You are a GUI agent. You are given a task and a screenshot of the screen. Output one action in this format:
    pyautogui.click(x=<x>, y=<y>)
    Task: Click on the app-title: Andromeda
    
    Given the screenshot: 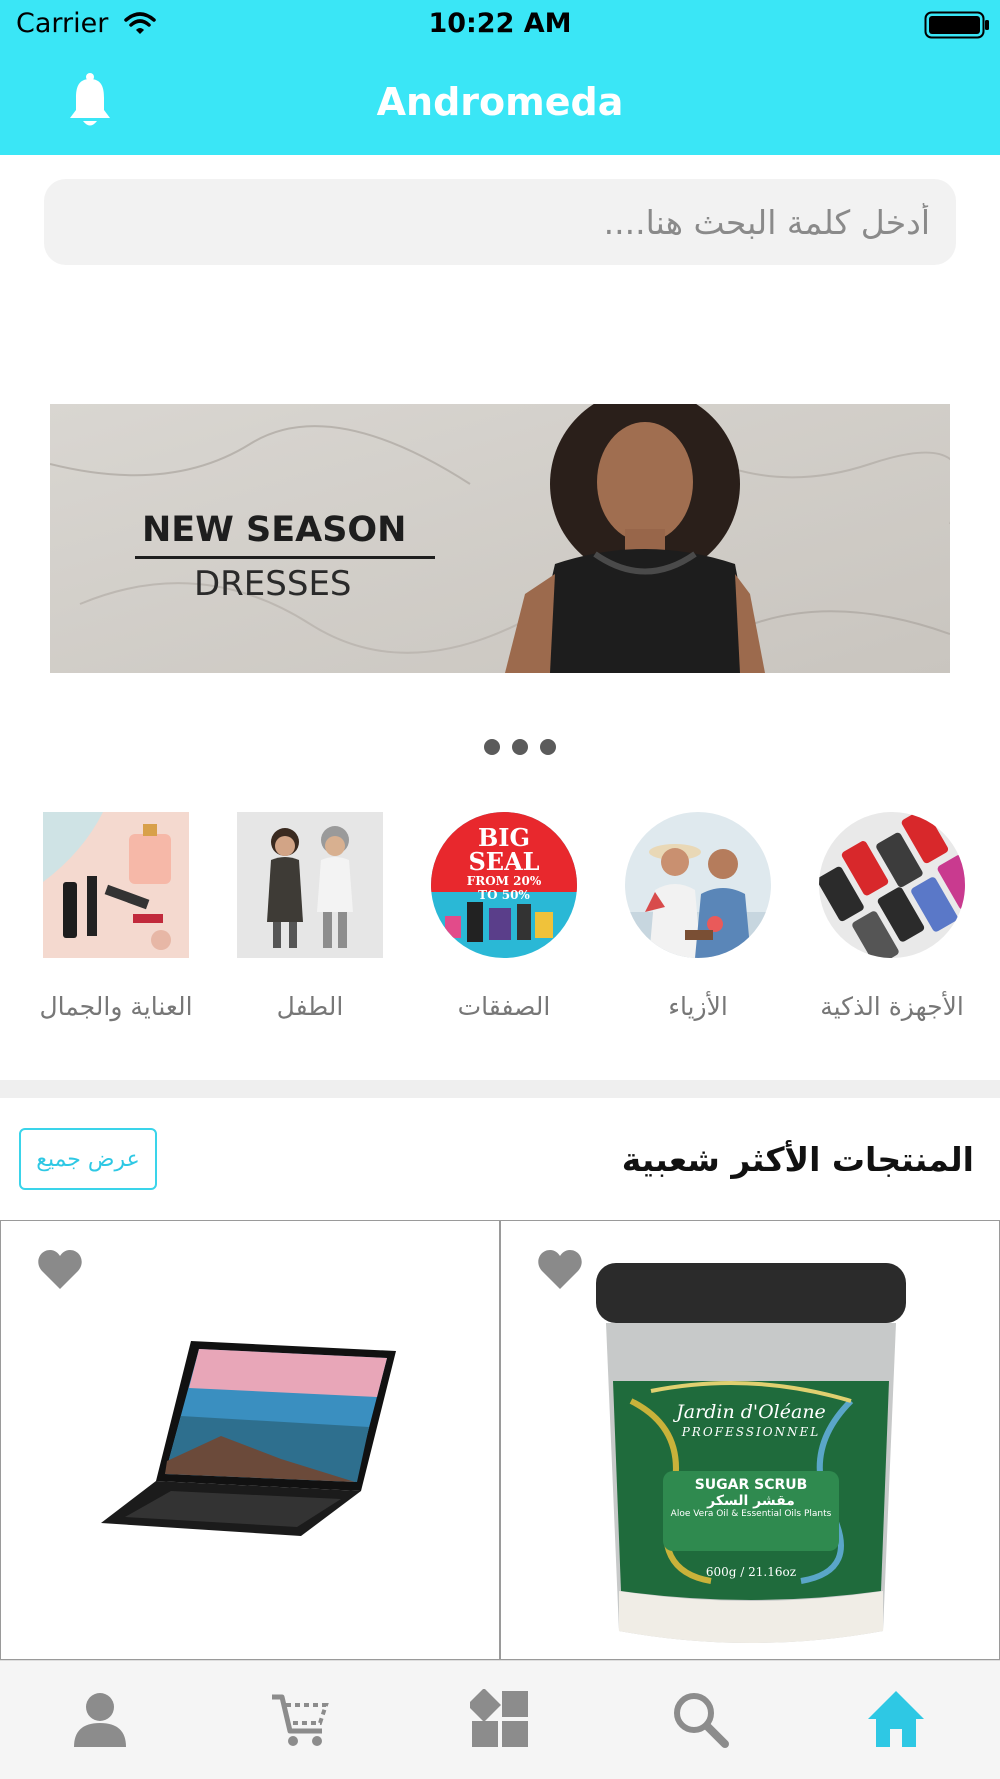 What is the action you would take?
    pyautogui.click(x=500, y=102)
    